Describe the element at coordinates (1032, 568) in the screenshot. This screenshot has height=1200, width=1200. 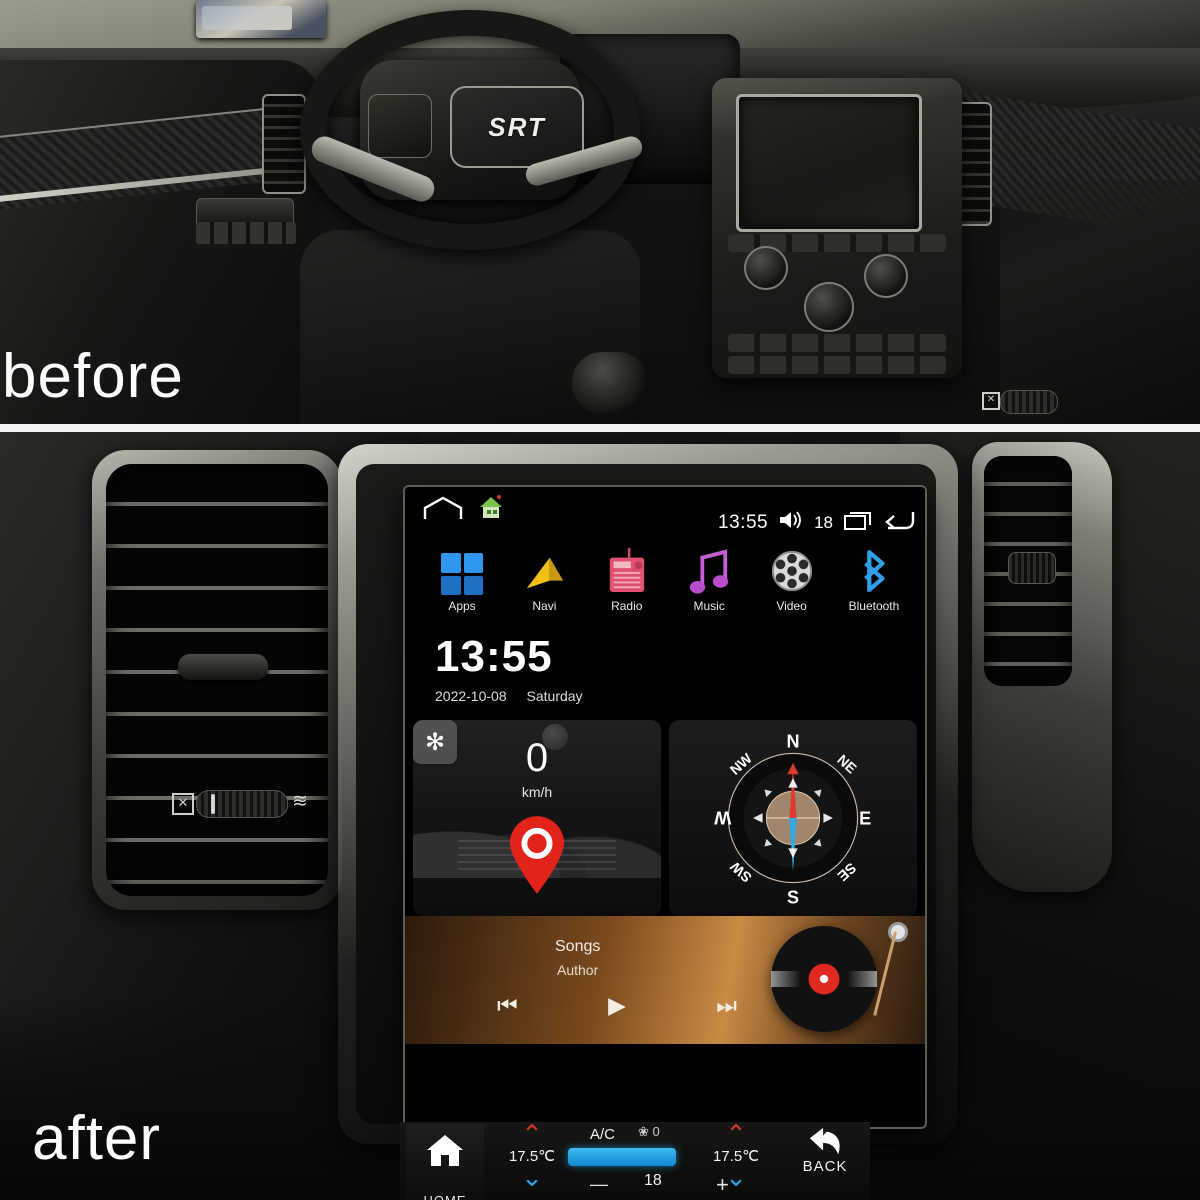
I see `vent-right-knob` at that location.